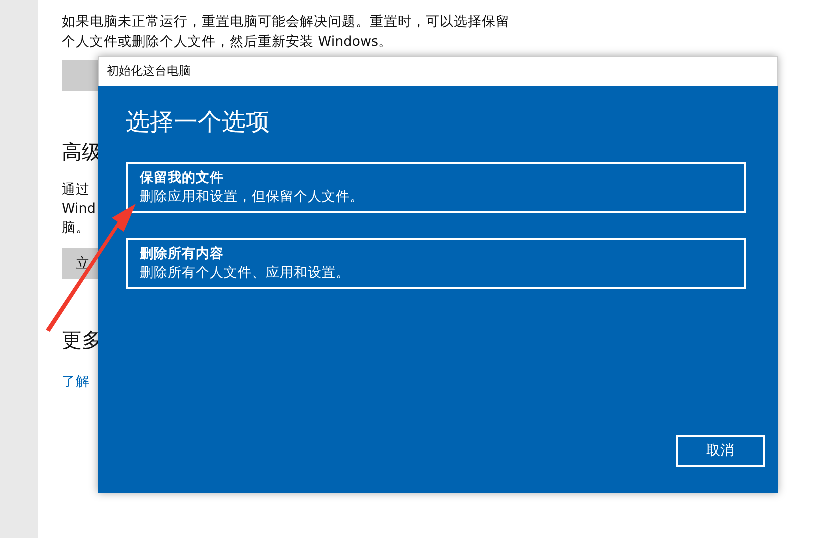  I want to click on option-button: 保留我的文件 删除应用和设置，但保留个人文件。, so click(436, 187).